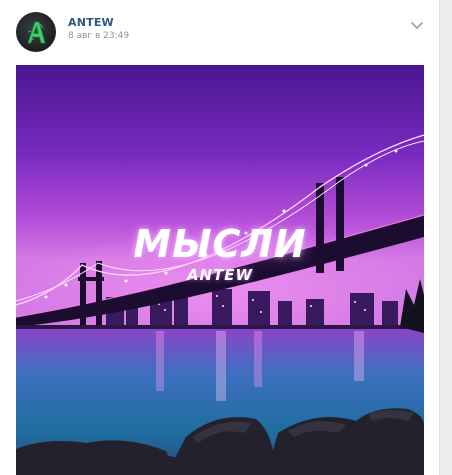 This screenshot has width=452, height=475. What do you see at coordinates (417, 23) in the screenshot?
I see `chevron-down-icon` at bounding box center [417, 23].